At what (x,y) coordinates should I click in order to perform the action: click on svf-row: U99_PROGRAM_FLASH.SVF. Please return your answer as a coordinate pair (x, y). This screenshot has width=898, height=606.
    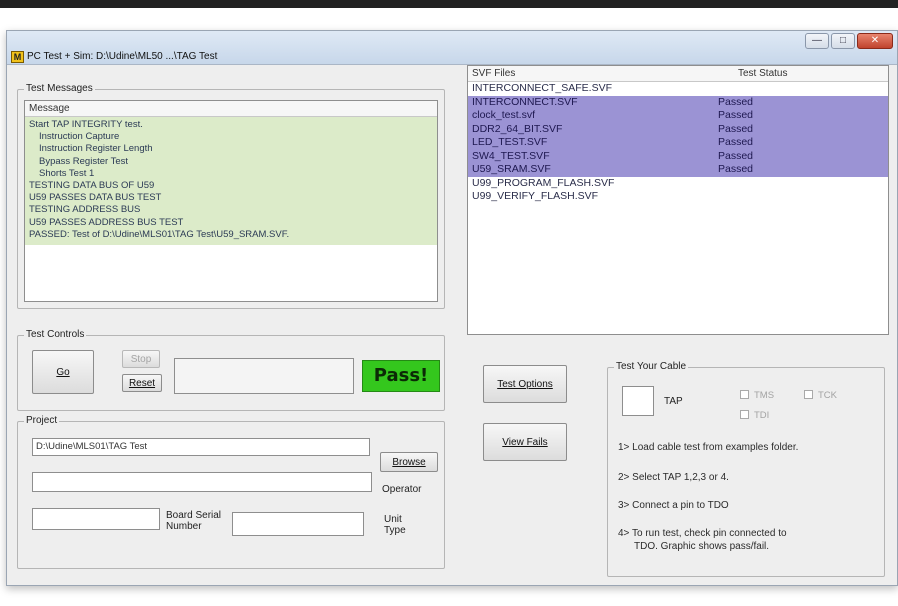
    Looking at the image, I should click on (678, 184).